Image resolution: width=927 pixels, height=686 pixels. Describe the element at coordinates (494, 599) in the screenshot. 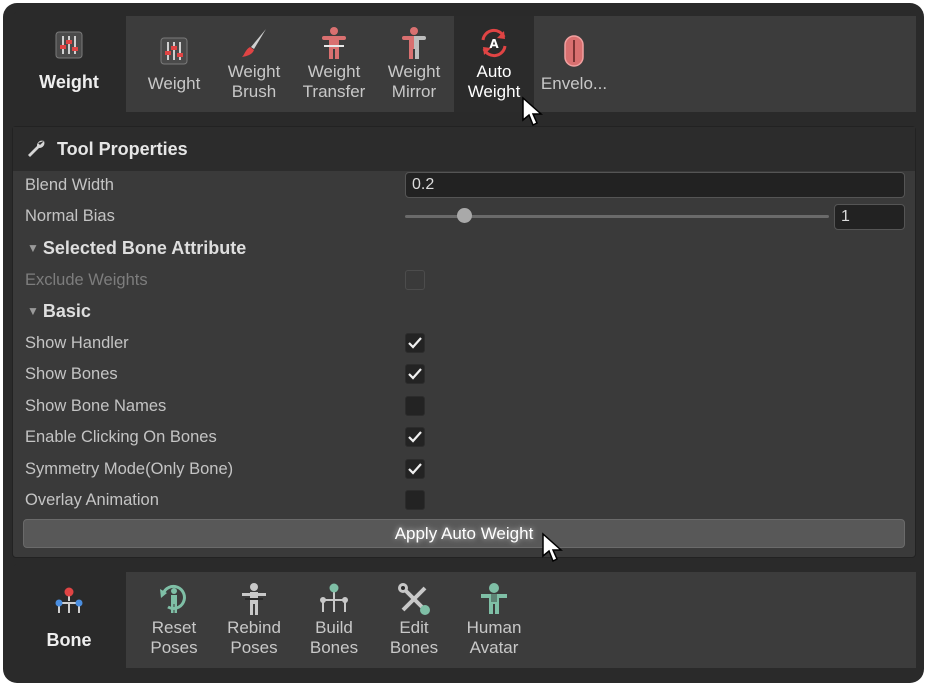

I see `human-avatar-icon` at that location.